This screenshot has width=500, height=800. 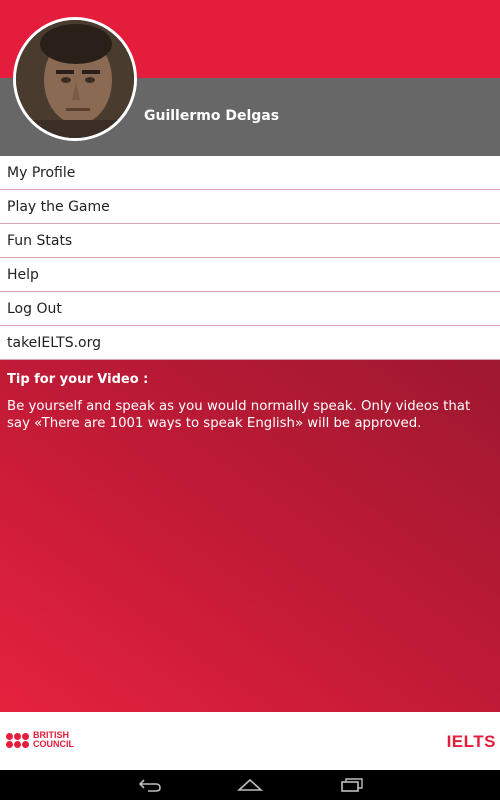 I want to click on back-icon, so click(x=150, y=785).